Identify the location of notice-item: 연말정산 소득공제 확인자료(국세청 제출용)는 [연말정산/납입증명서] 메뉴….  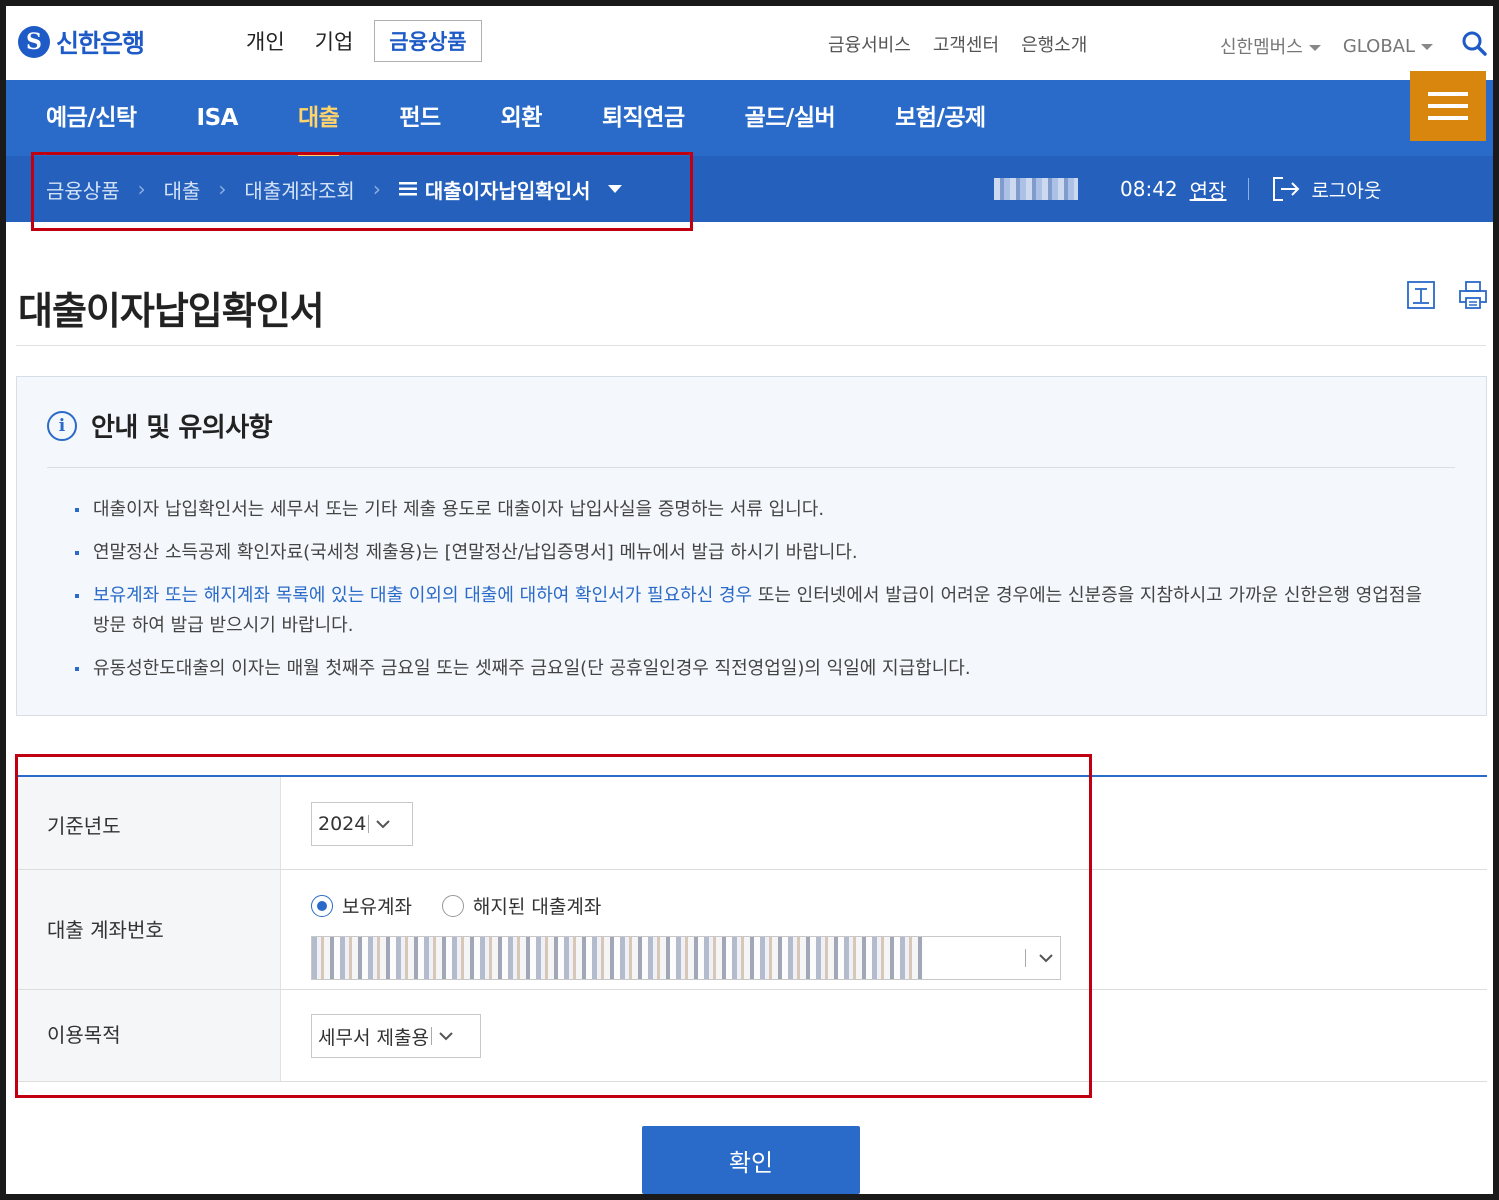
(755, 553).